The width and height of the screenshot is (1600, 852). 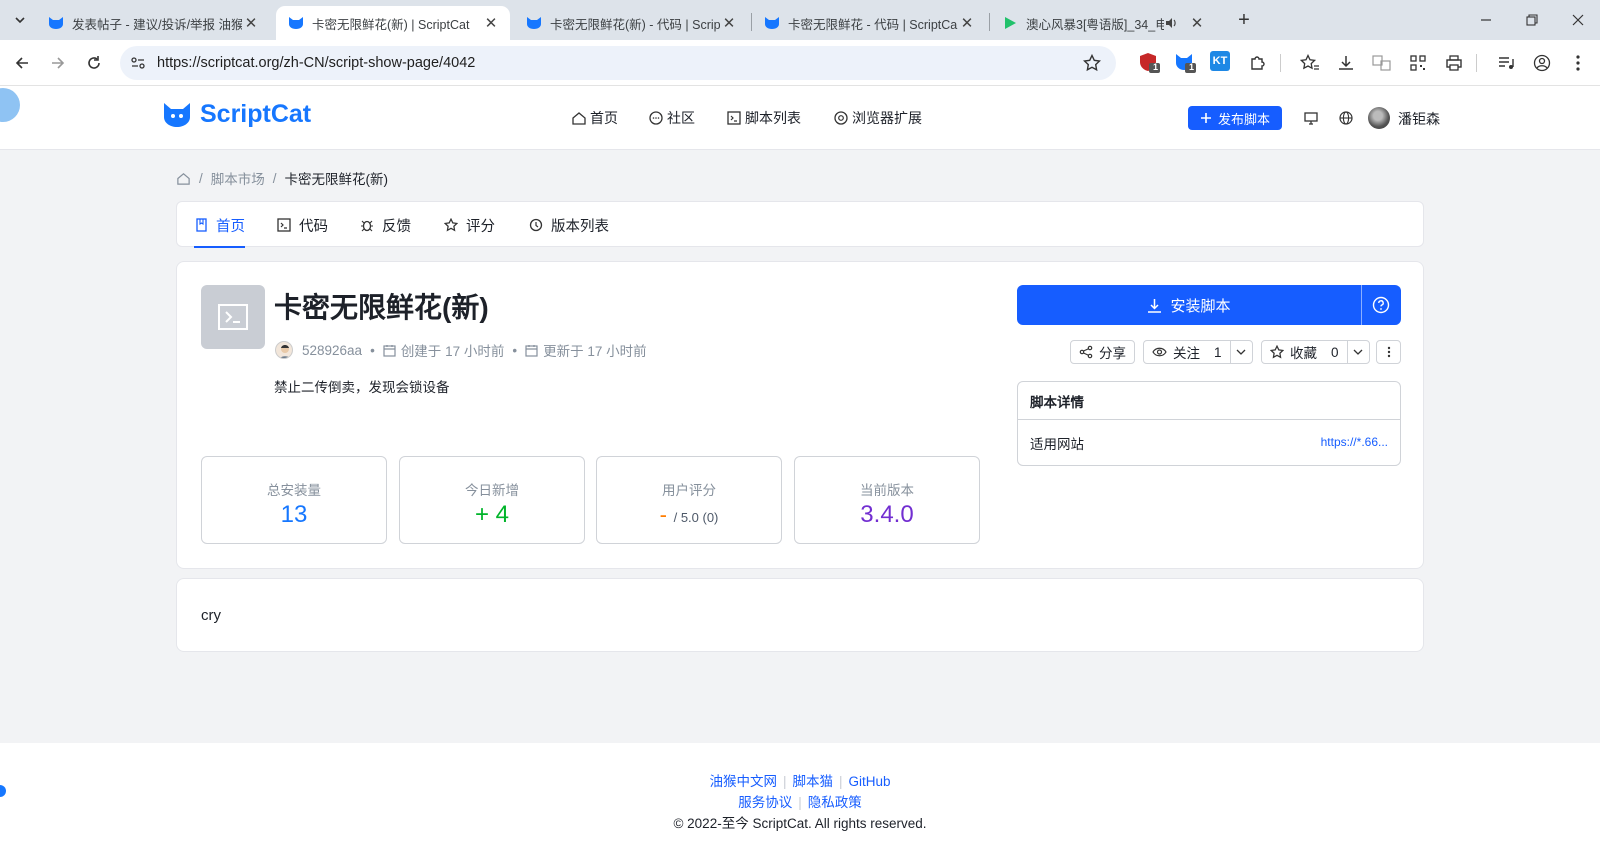 I want to click on footer-link-terms: 服务协议, so click(x=765, y=802).